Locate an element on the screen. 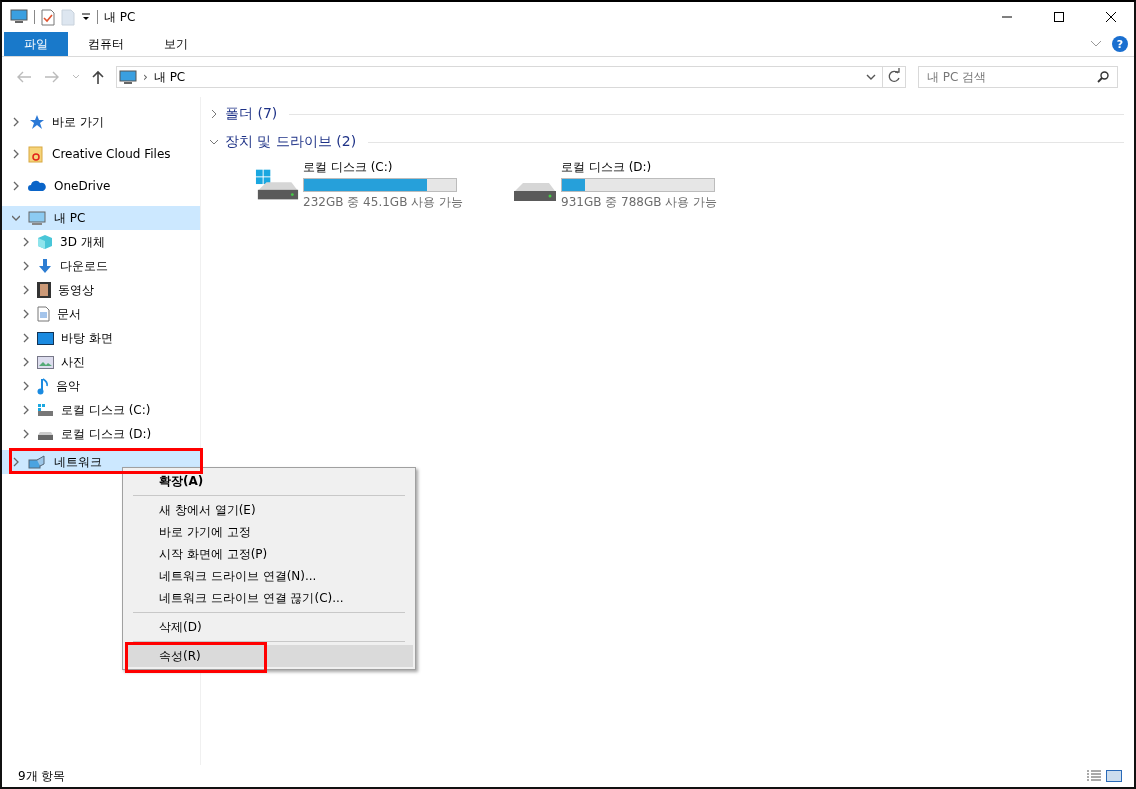 The height and width of the screenshot is (789, 1136). tree-item: 3D 개체 is located at coordinates (101, 242).